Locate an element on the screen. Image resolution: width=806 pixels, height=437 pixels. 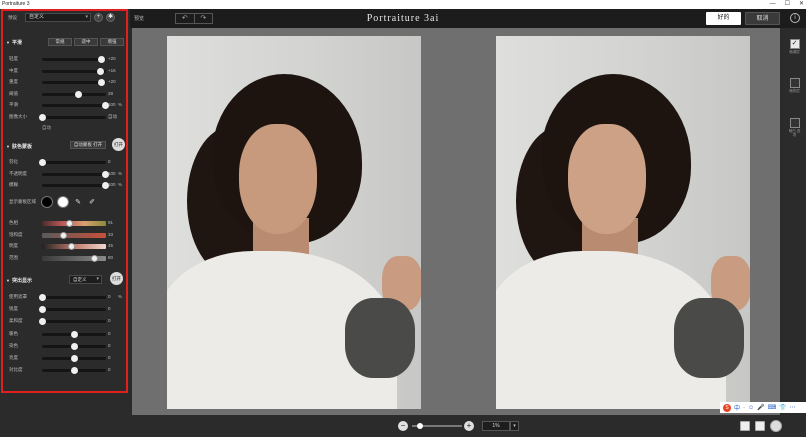
mask-slider-row: 模糊 100% is located at coordinates (66, 185).